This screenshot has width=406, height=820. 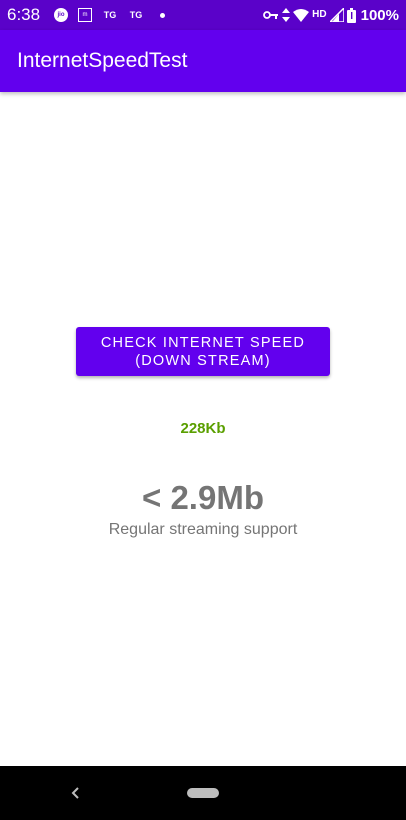 I want to click on app-bar: InternetSpeedTest, so click(x=203, y=61).